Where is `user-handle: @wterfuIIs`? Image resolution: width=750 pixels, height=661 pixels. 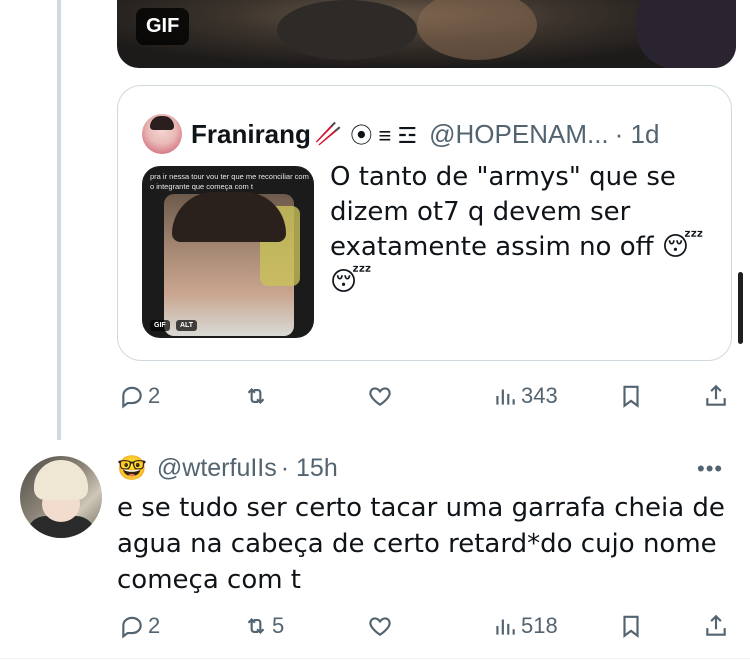 user-handle: @wterfuIIs is located at coordinates (217, 468).